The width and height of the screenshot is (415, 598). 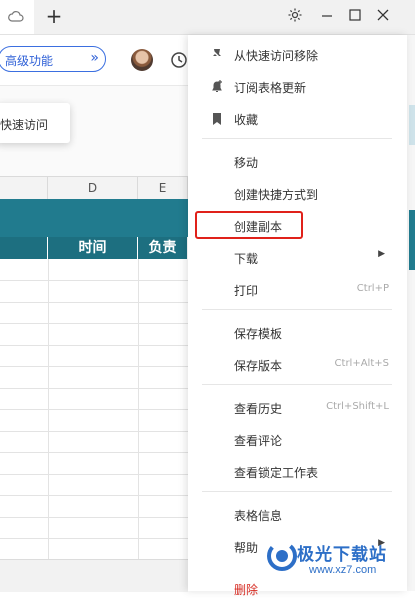 What do you see at coordinates (24, 125) in the screenshot?
I see `quick-access-label: 快速访问` at bounding box center [24, 125].